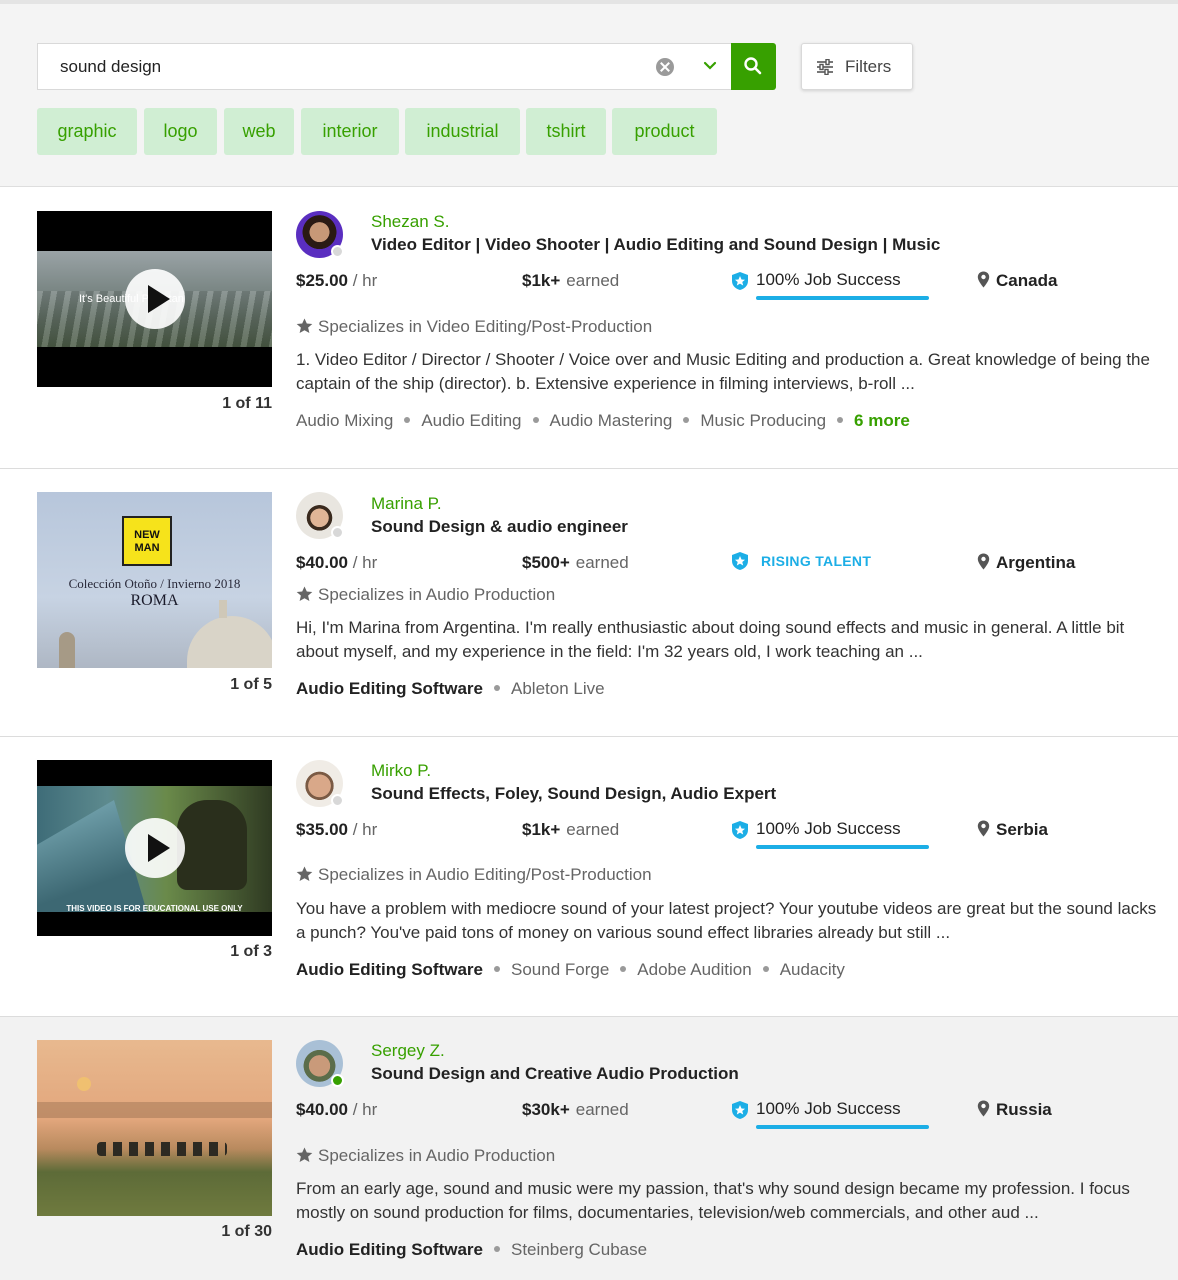 The width and height of the screenshot is (1178, 1280). I want to click on rising-talent-badge: RISING TALENT, so click(801, 562).